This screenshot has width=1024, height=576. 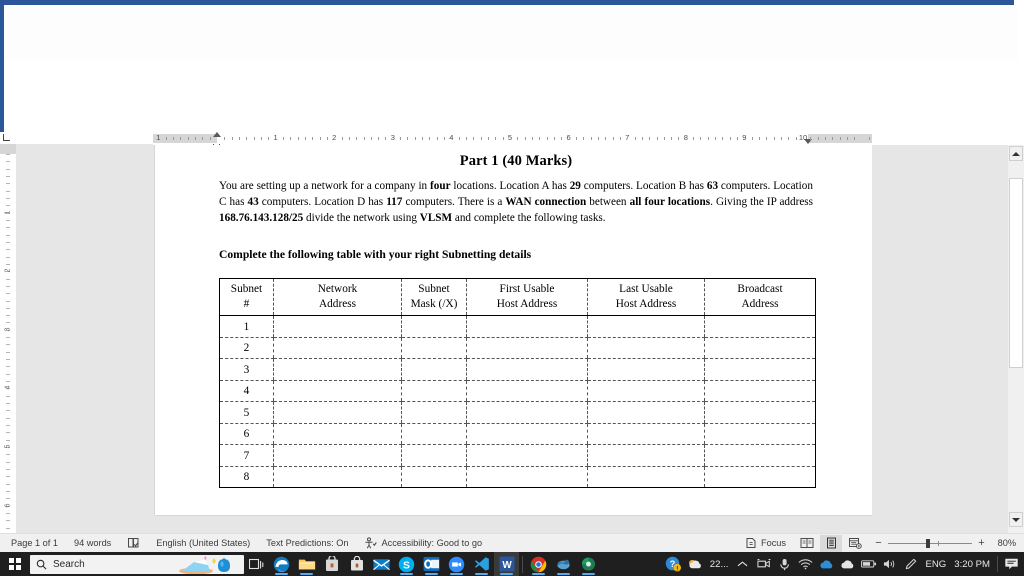 I want to click on scroll-up-button, so click(x=1016, y=153).